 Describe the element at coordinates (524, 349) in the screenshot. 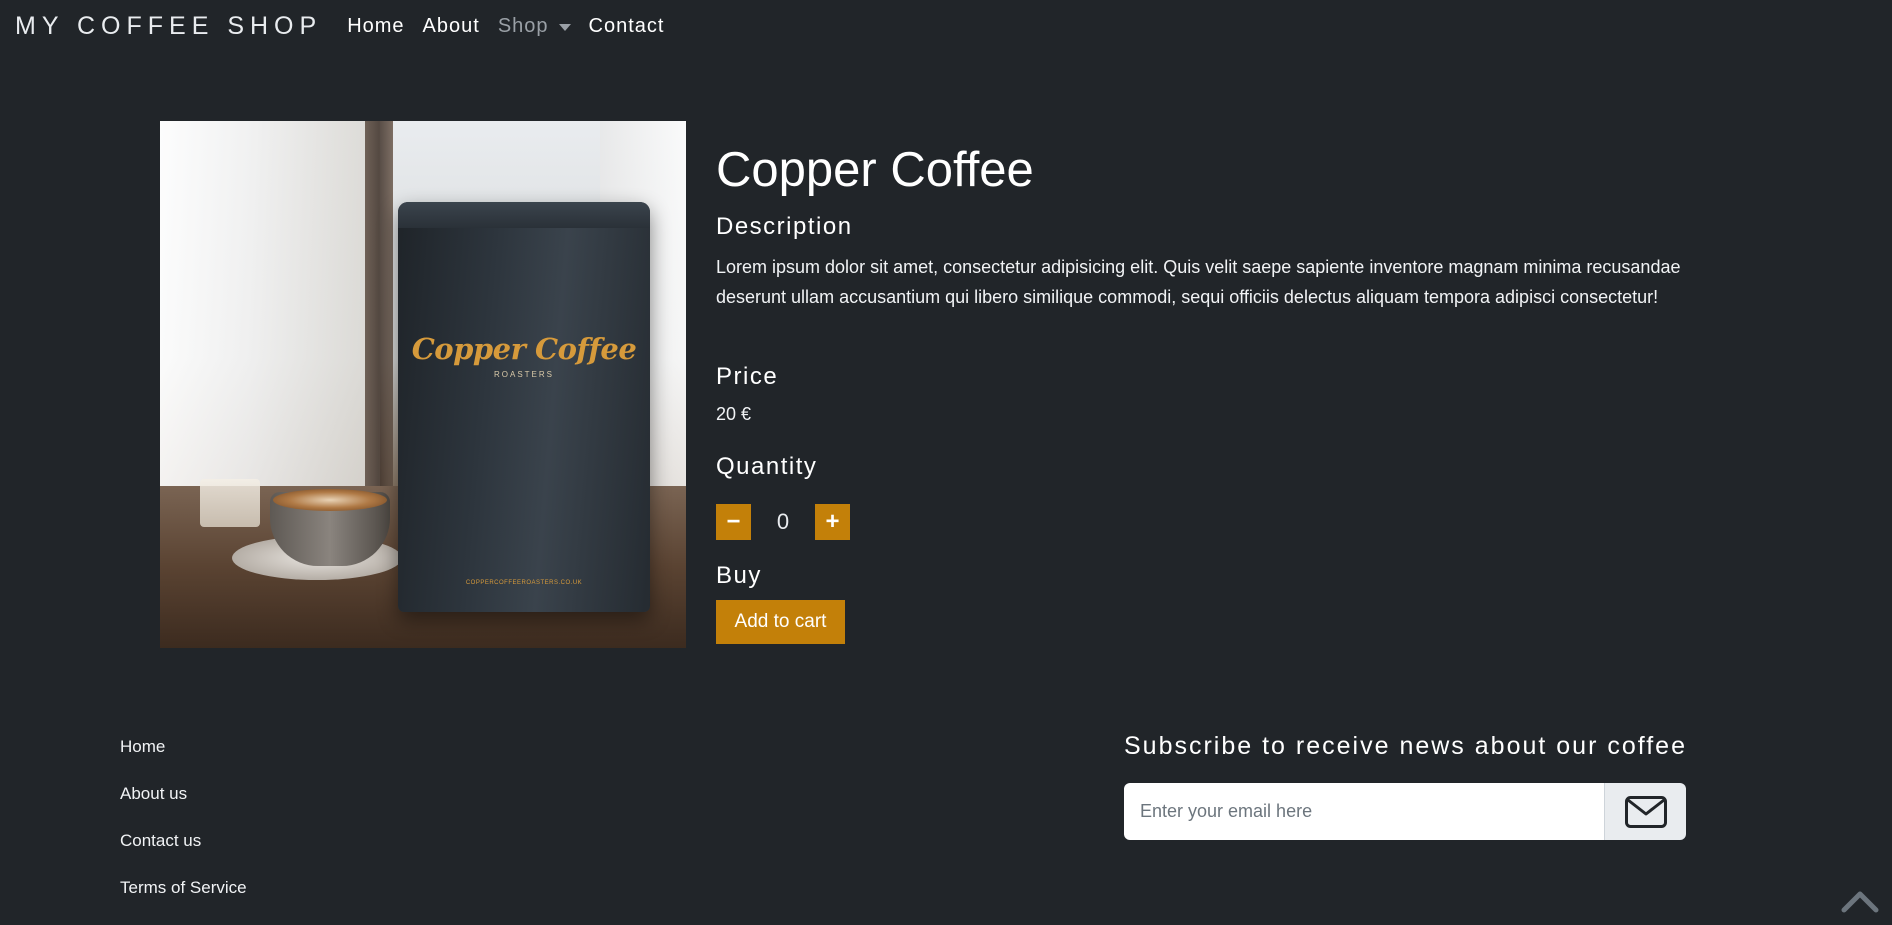

I see `bag-logo: Copper Coffee` at that location.